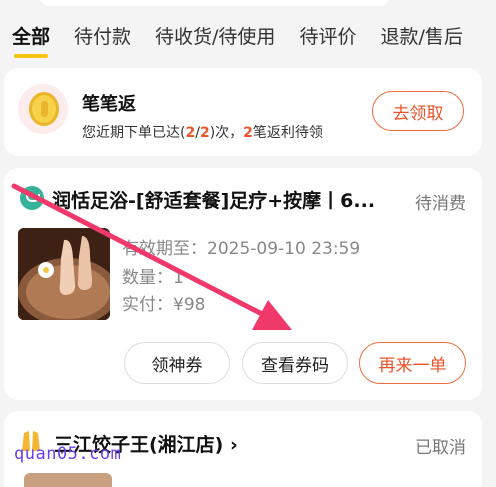 The image size is (496, 487). I want to click on promo-description: 您近期下单已达(2/2)次，2笔返利待领, so click(202, 133).